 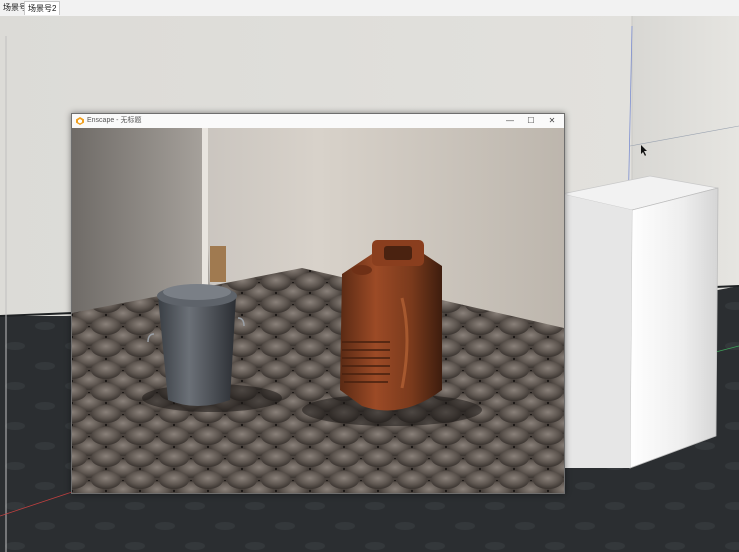 I want to click on enscape-logo-icon, so click(x=80, y=121).